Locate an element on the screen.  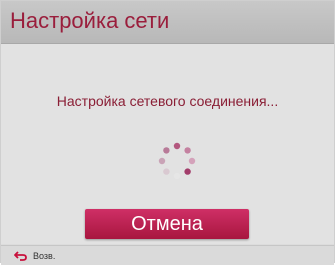
back-hint: Возв. is located at coordinates (34, 256).